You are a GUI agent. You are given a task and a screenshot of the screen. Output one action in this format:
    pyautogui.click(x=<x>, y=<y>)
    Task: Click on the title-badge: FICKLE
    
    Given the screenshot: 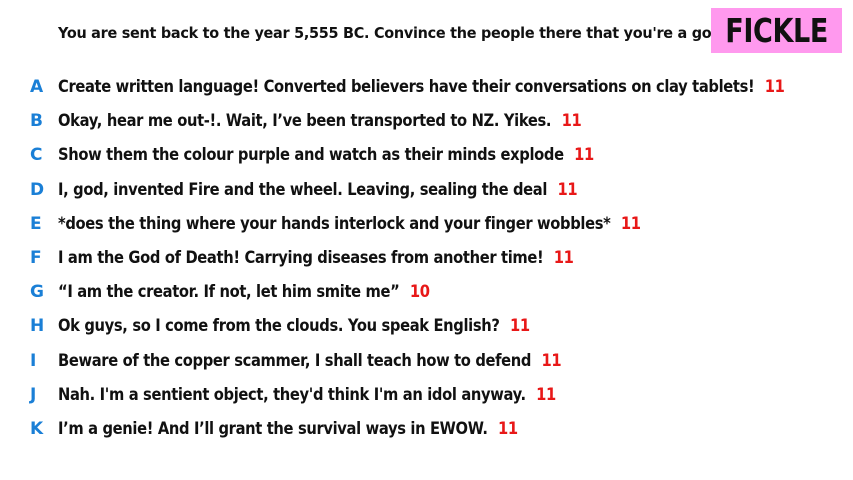 What is the action you would take?
    pyautogui.click(x=776, y=30)
    